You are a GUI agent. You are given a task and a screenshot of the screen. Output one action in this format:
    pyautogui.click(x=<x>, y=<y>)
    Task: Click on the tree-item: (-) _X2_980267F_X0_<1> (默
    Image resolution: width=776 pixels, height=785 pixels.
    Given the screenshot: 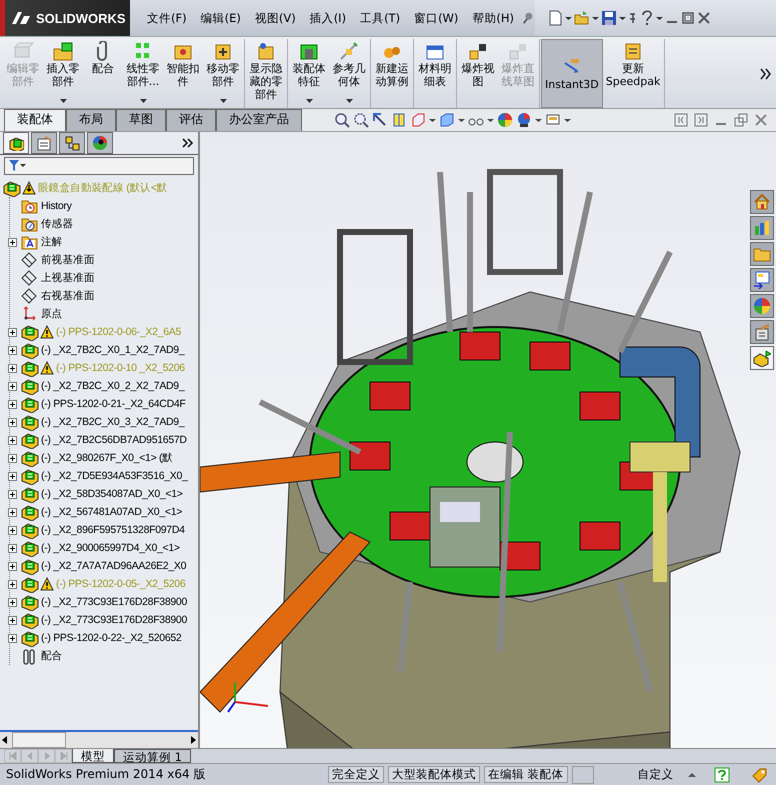 What is the action you would take?
    pyautogui.click(x=106, y=458)
    